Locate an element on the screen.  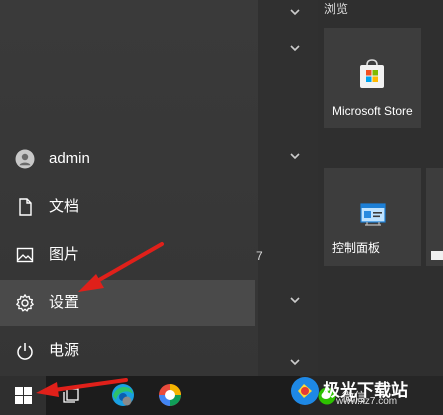
user-avatar-icon is located at coordinates (25, 159).